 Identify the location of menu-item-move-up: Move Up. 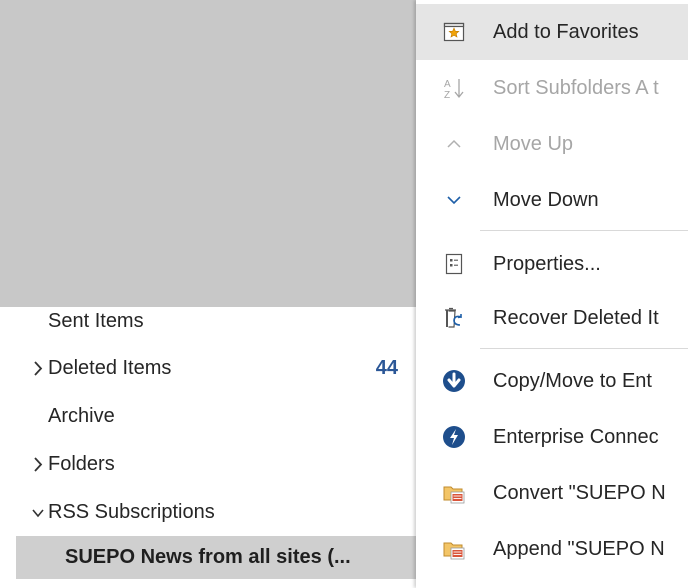
(552, 144).